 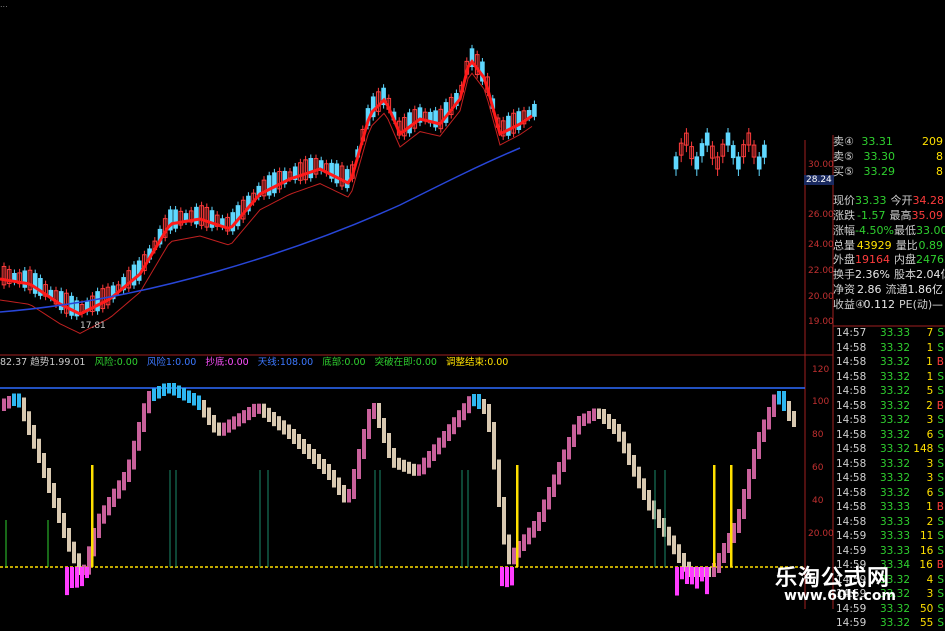 What do you see at coordinates (890, 623) in the screenshot?
I see `tick-row: 14:5933.3255S` at bounding box center [890, 623].